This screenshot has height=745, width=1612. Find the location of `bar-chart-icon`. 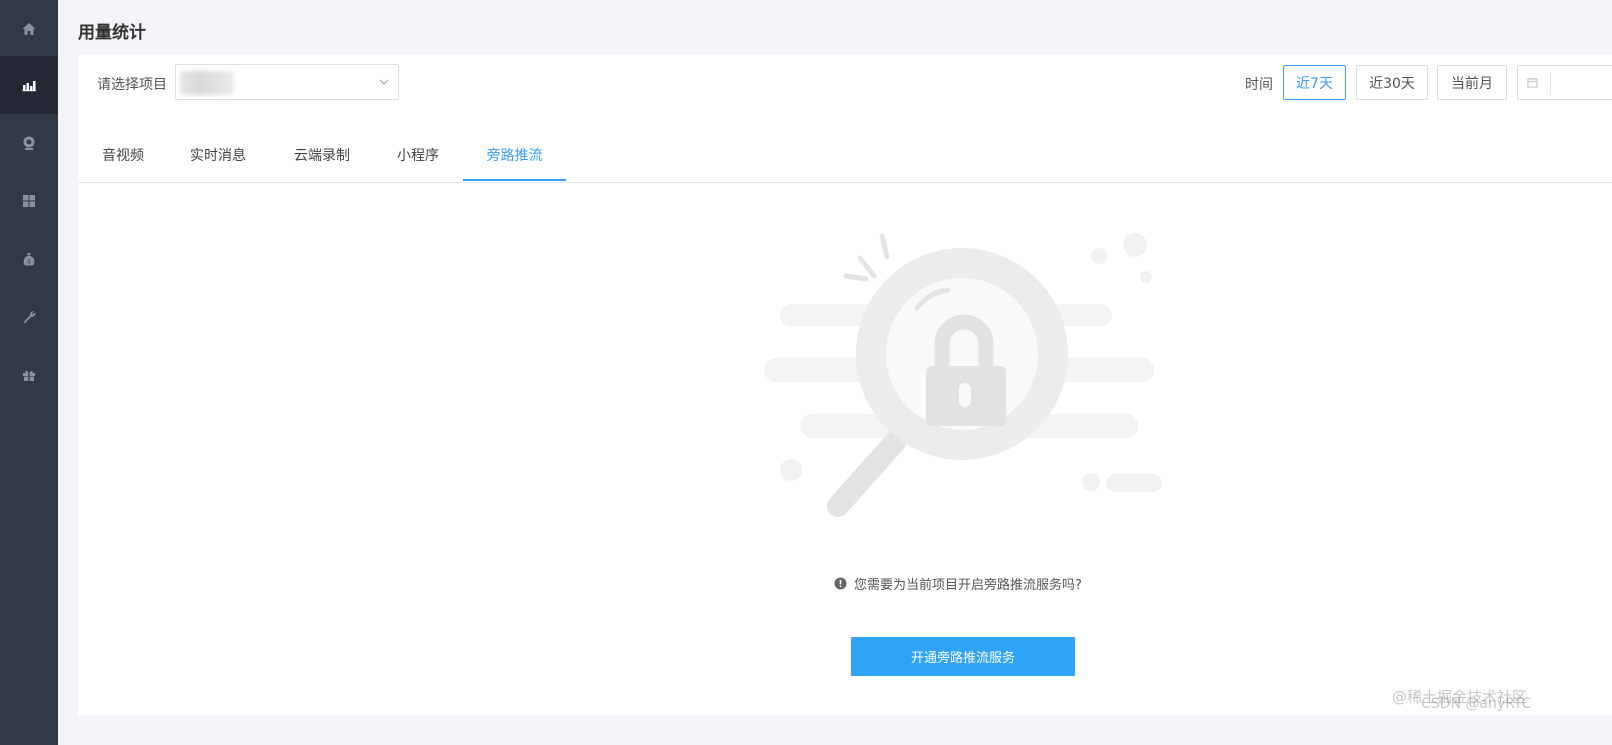

bar-chart-icon is located at coordinates (29, 86).